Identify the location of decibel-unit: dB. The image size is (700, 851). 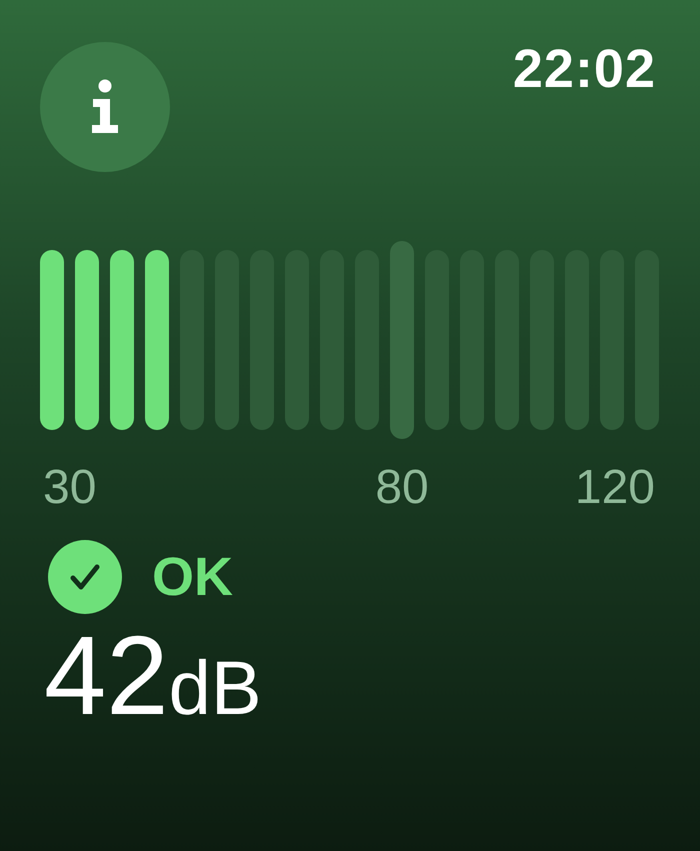
(215, 689).